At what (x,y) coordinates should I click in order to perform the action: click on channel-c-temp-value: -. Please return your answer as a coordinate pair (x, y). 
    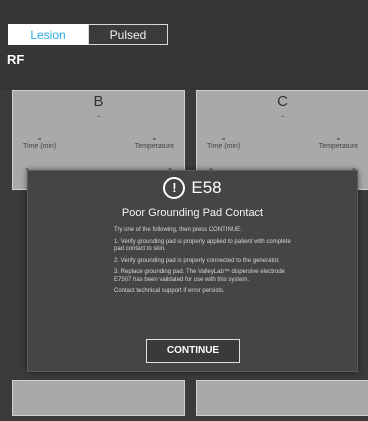
    Looking at the image, I should click on (338, 138).